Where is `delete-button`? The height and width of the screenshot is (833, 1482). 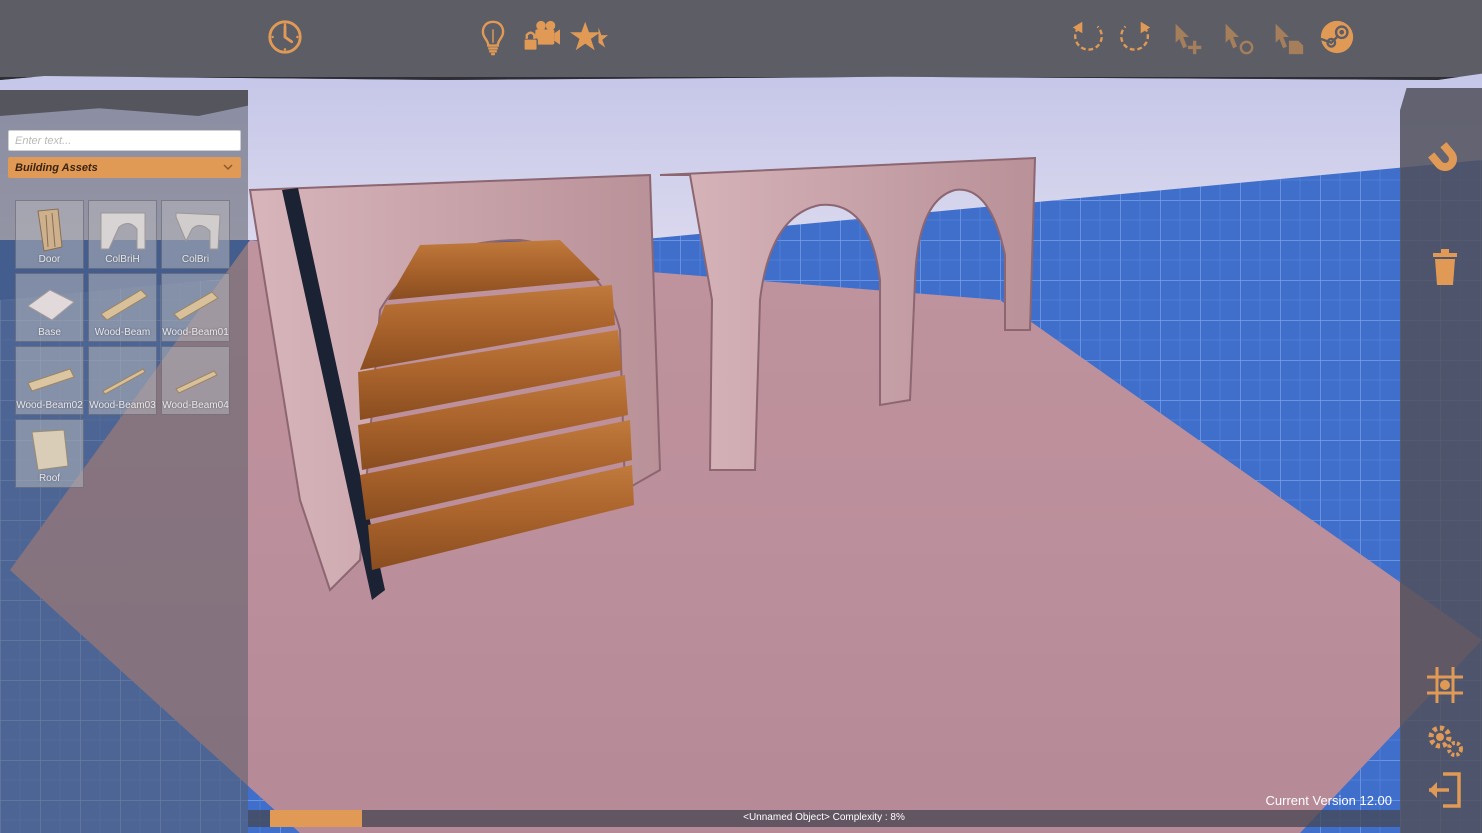
delete-button is located at coordinates (1445, 267).